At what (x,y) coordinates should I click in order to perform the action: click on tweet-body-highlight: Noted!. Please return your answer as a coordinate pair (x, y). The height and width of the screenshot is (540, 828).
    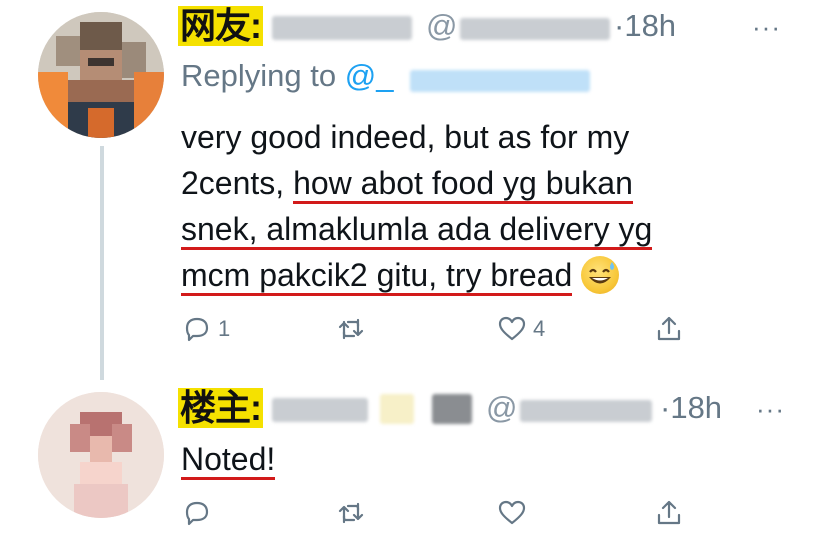
    Looking at the image, I should click on (228, 460).